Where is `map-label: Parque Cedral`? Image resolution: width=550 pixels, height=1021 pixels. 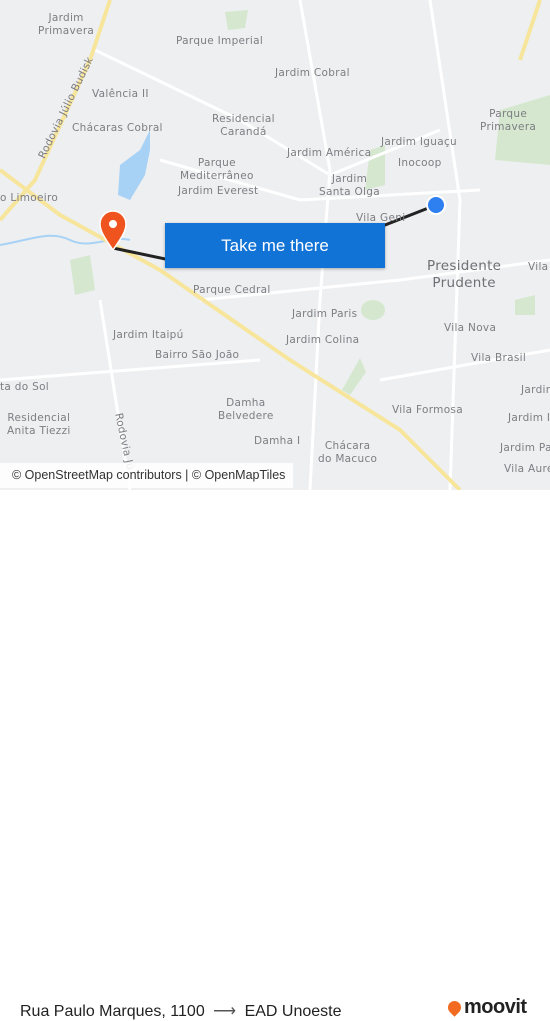 map-label: Parque Cedral is located at coordinates (232, 290).